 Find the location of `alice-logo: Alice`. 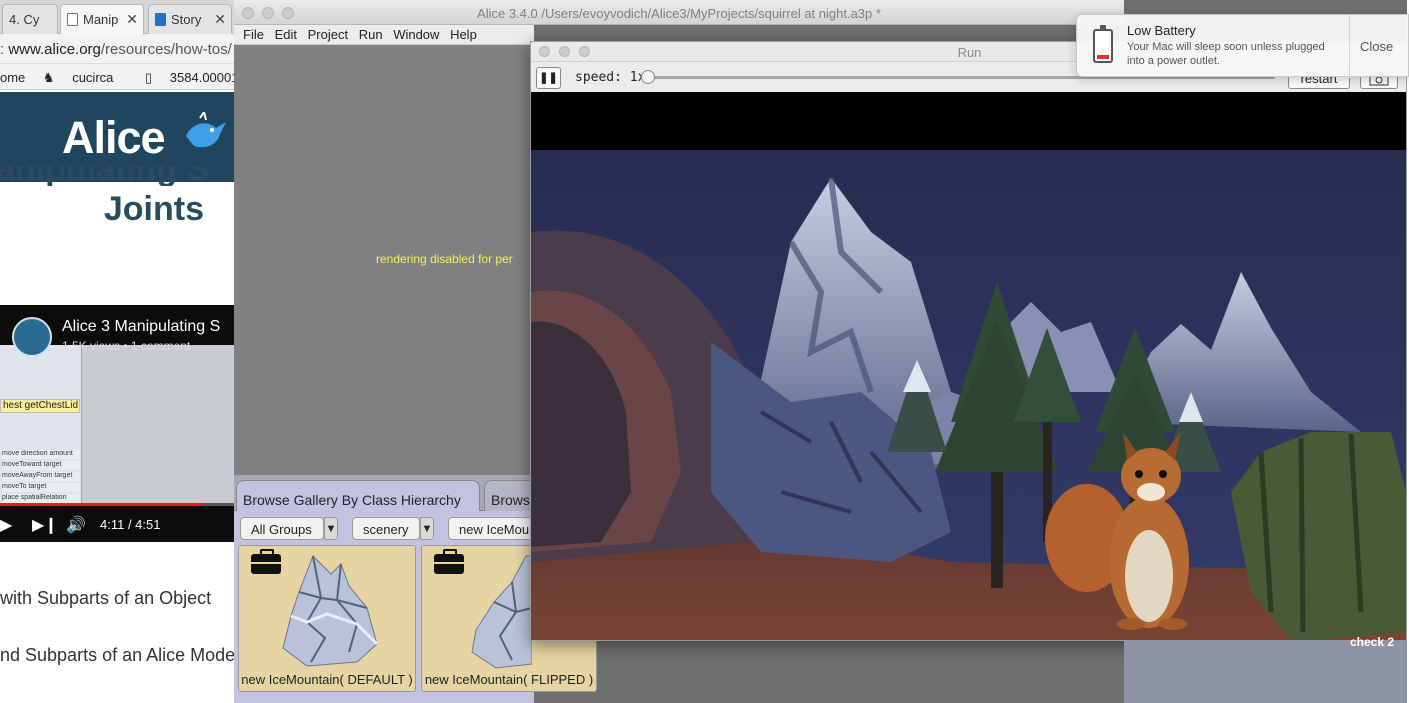

alice-logo: Alice is located at coordinates (114, 138).